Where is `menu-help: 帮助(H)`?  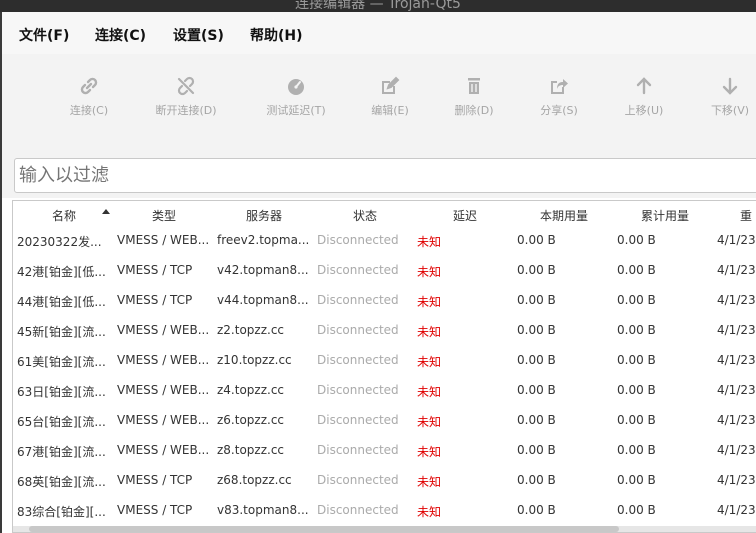
menu-help: 帮助(H) is located at coordinates (276, 35).